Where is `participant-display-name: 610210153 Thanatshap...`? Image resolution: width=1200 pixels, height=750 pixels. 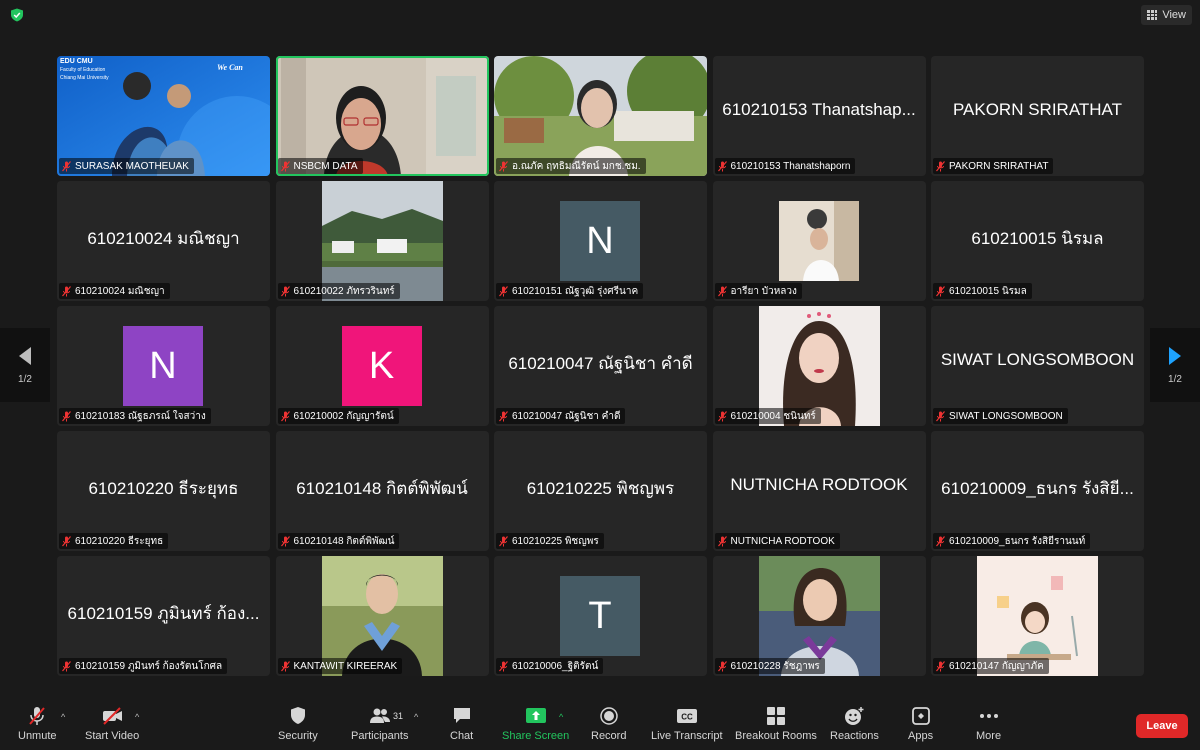
participant-display-name: 610210153 Thanatshap... is located at coordinates (819, 109).